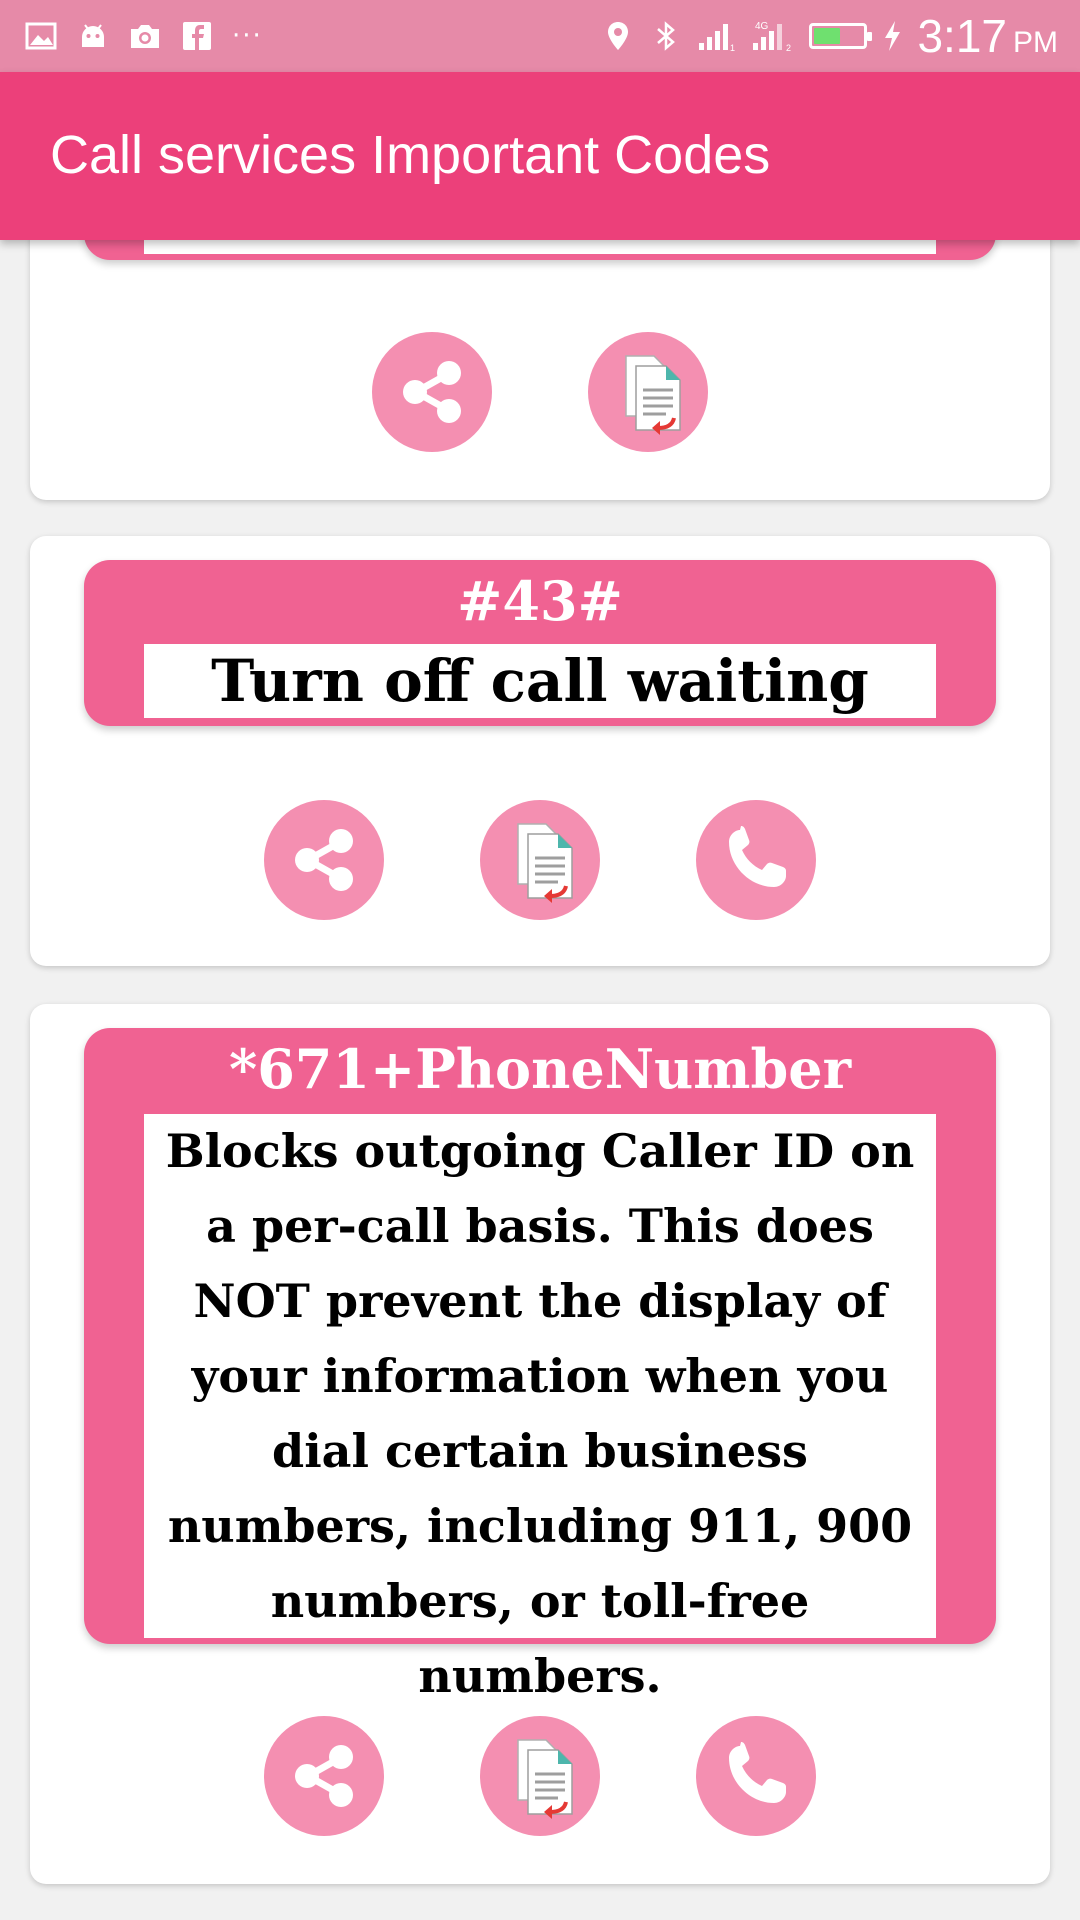 This screenshot has height=1920, width=1080. I want to click on status-system: 1 4G 2 3:17 PM, so click(829, 36).